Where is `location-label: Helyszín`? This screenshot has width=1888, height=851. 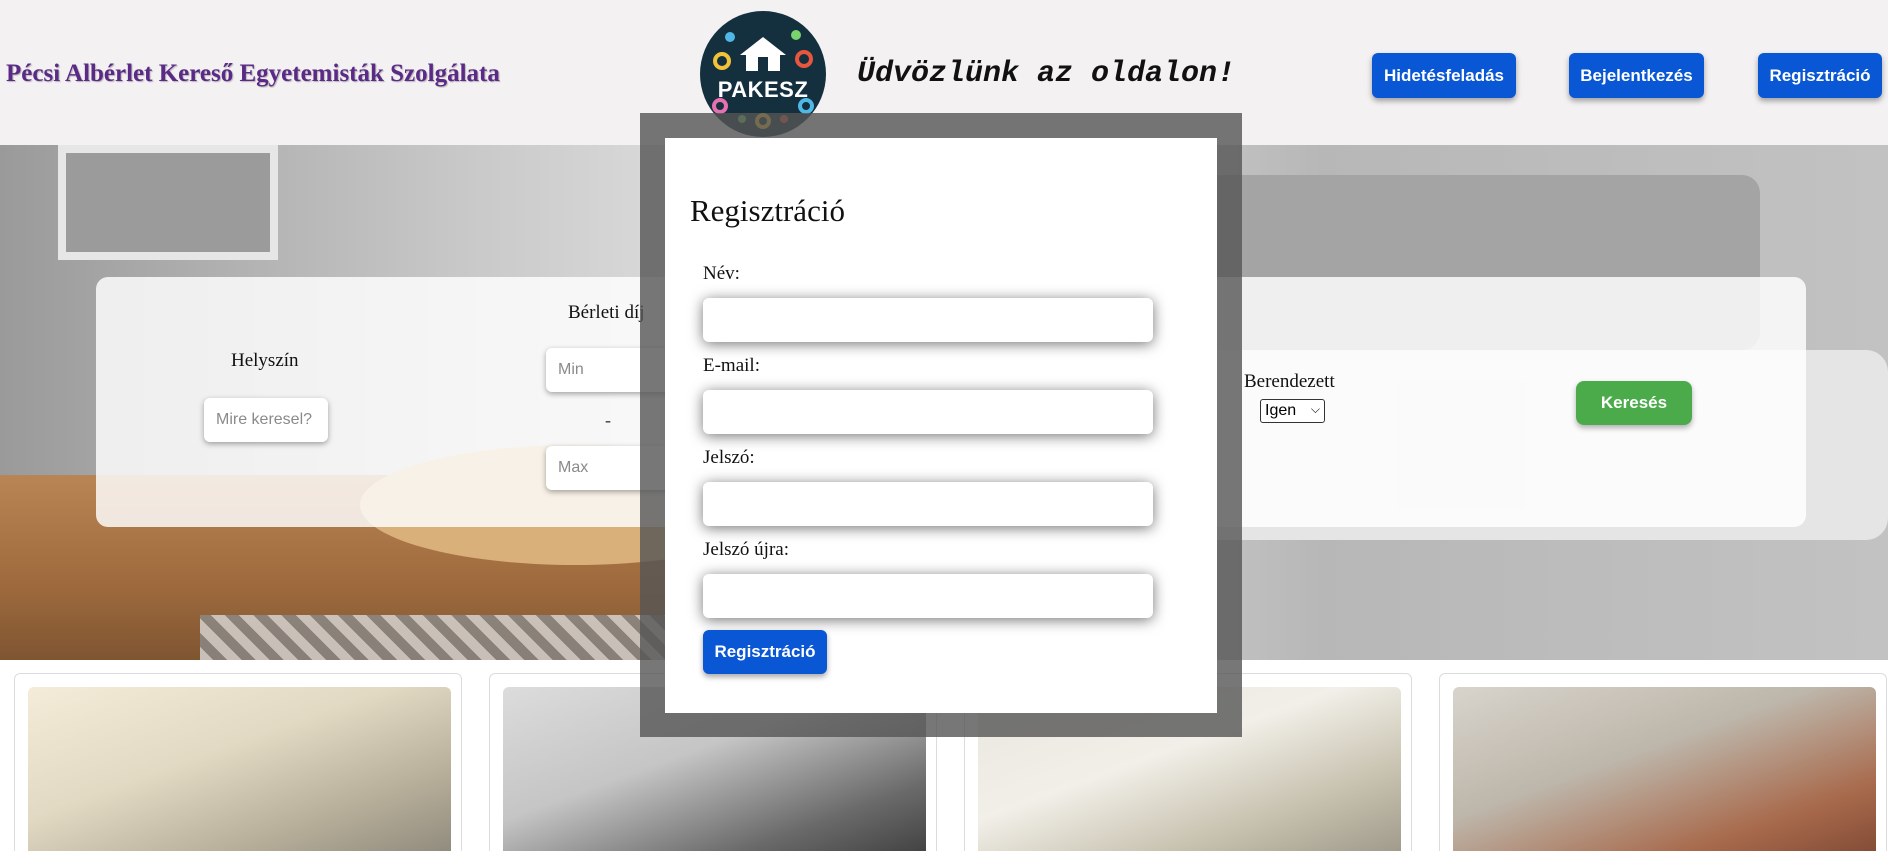 location-label: Helyszín is located at coordinates (265, 360).